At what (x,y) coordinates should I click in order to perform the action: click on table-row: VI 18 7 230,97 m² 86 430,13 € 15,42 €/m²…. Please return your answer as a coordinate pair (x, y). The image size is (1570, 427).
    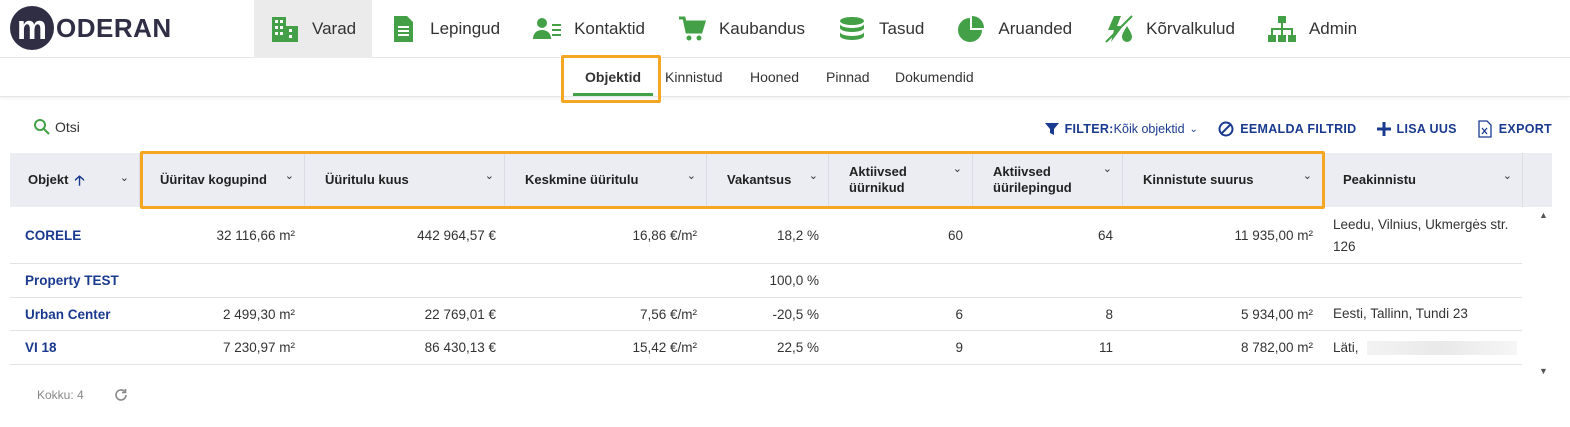
    Looking at the image, I should click on (766, 348).